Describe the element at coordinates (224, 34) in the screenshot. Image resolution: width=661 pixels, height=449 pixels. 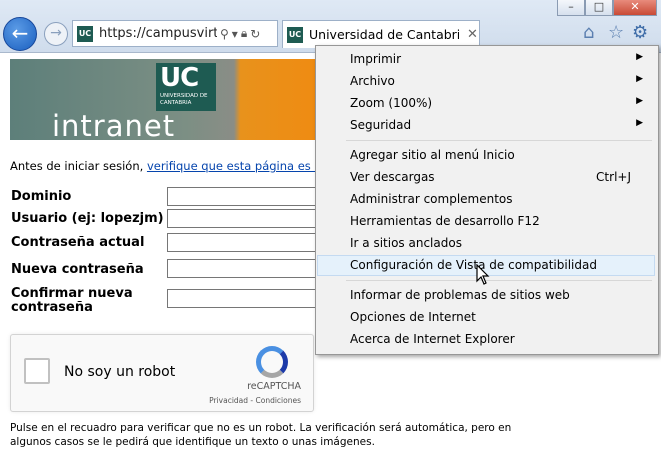
I see `search-icon: ⚲` at that location.